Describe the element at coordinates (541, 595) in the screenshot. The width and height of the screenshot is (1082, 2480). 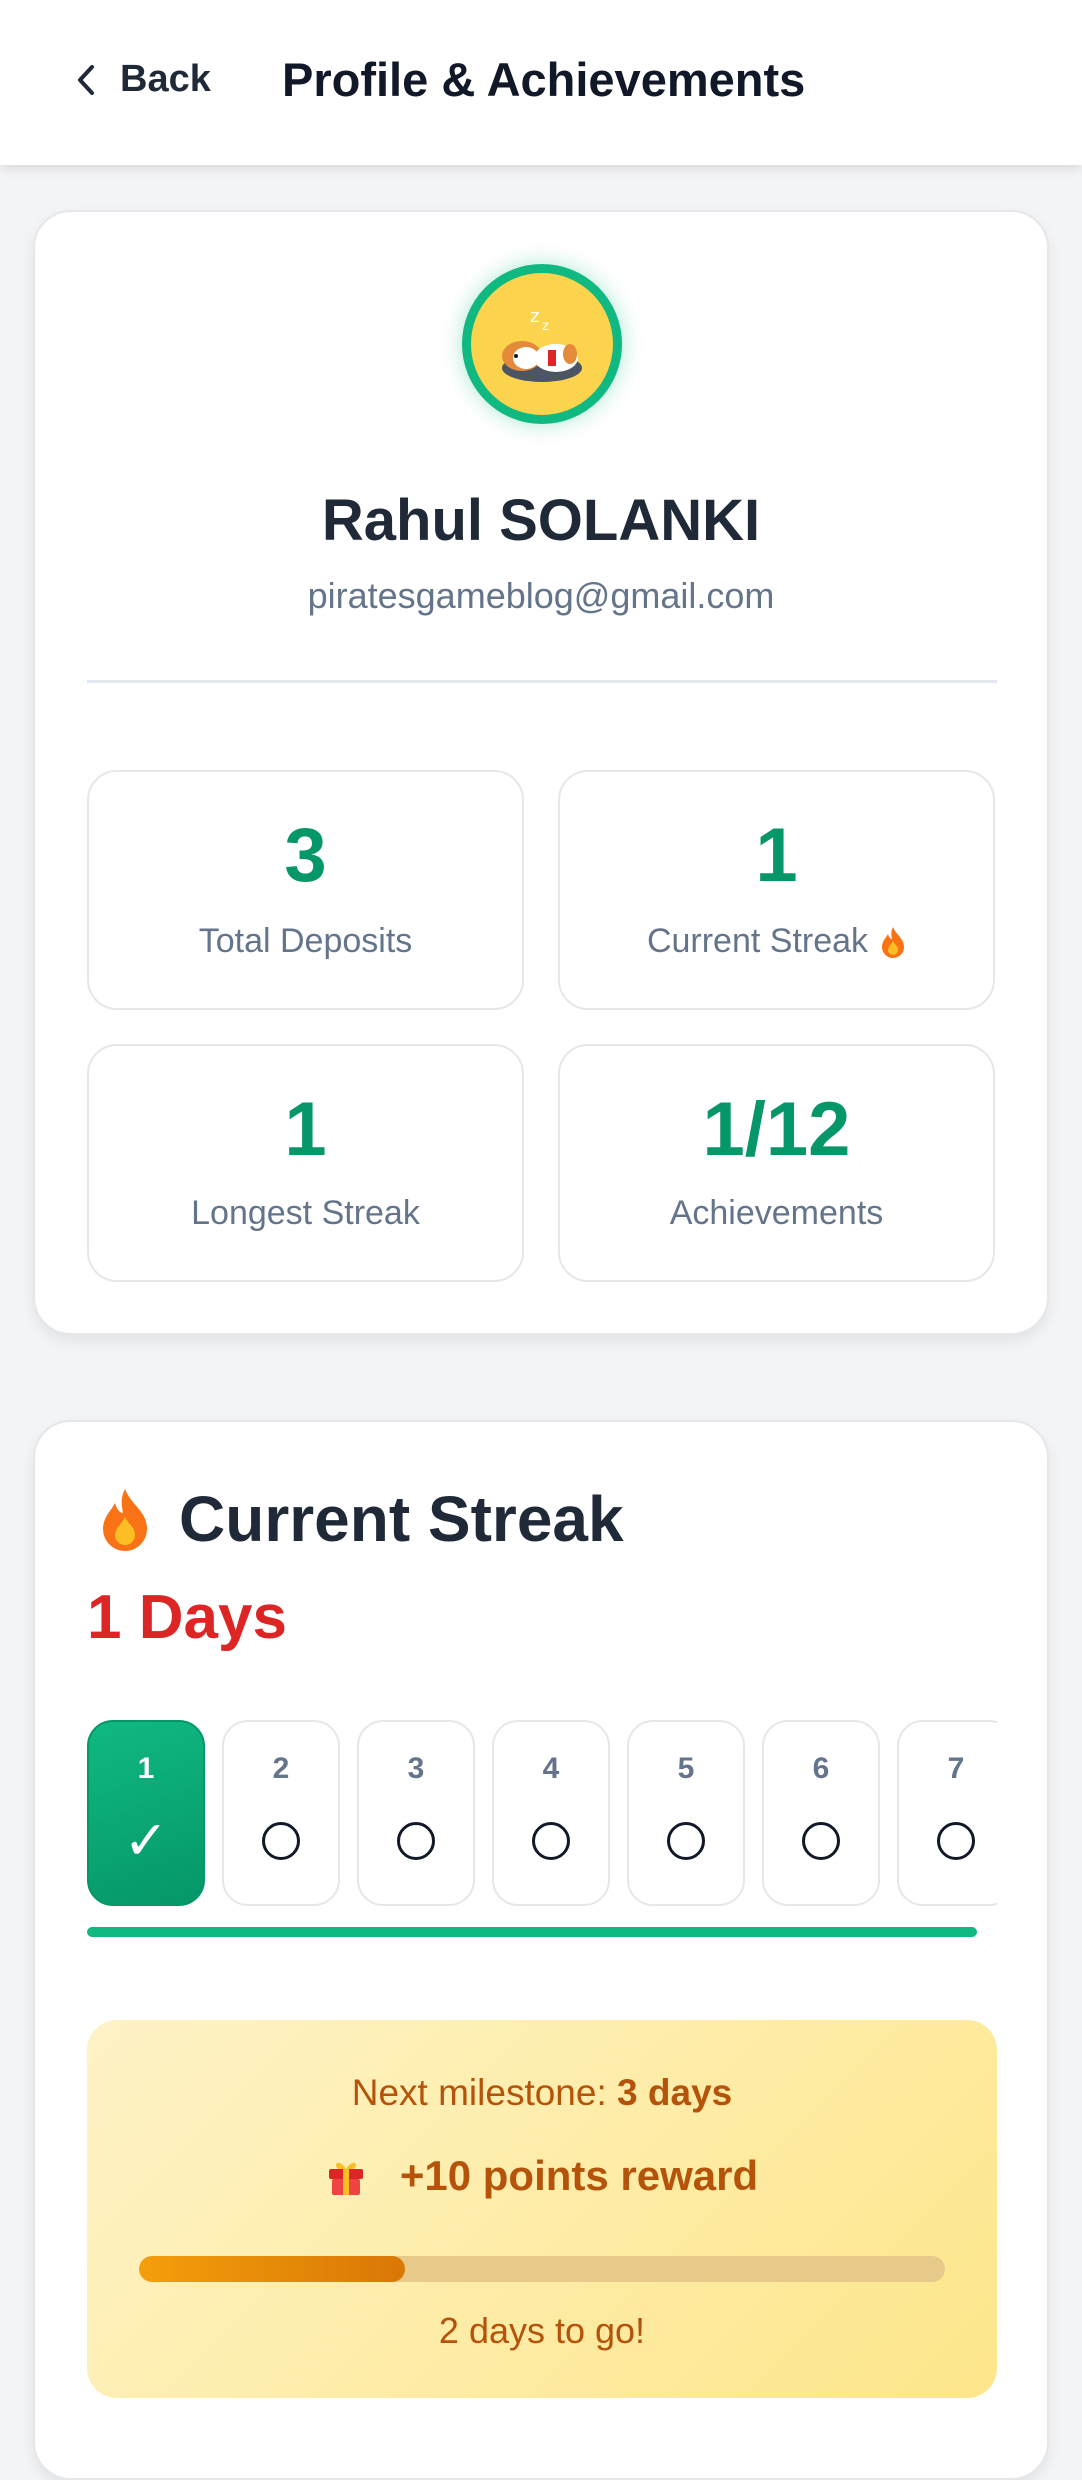
I see `profile-email: piratesgameblog@gmail.com` at that location.